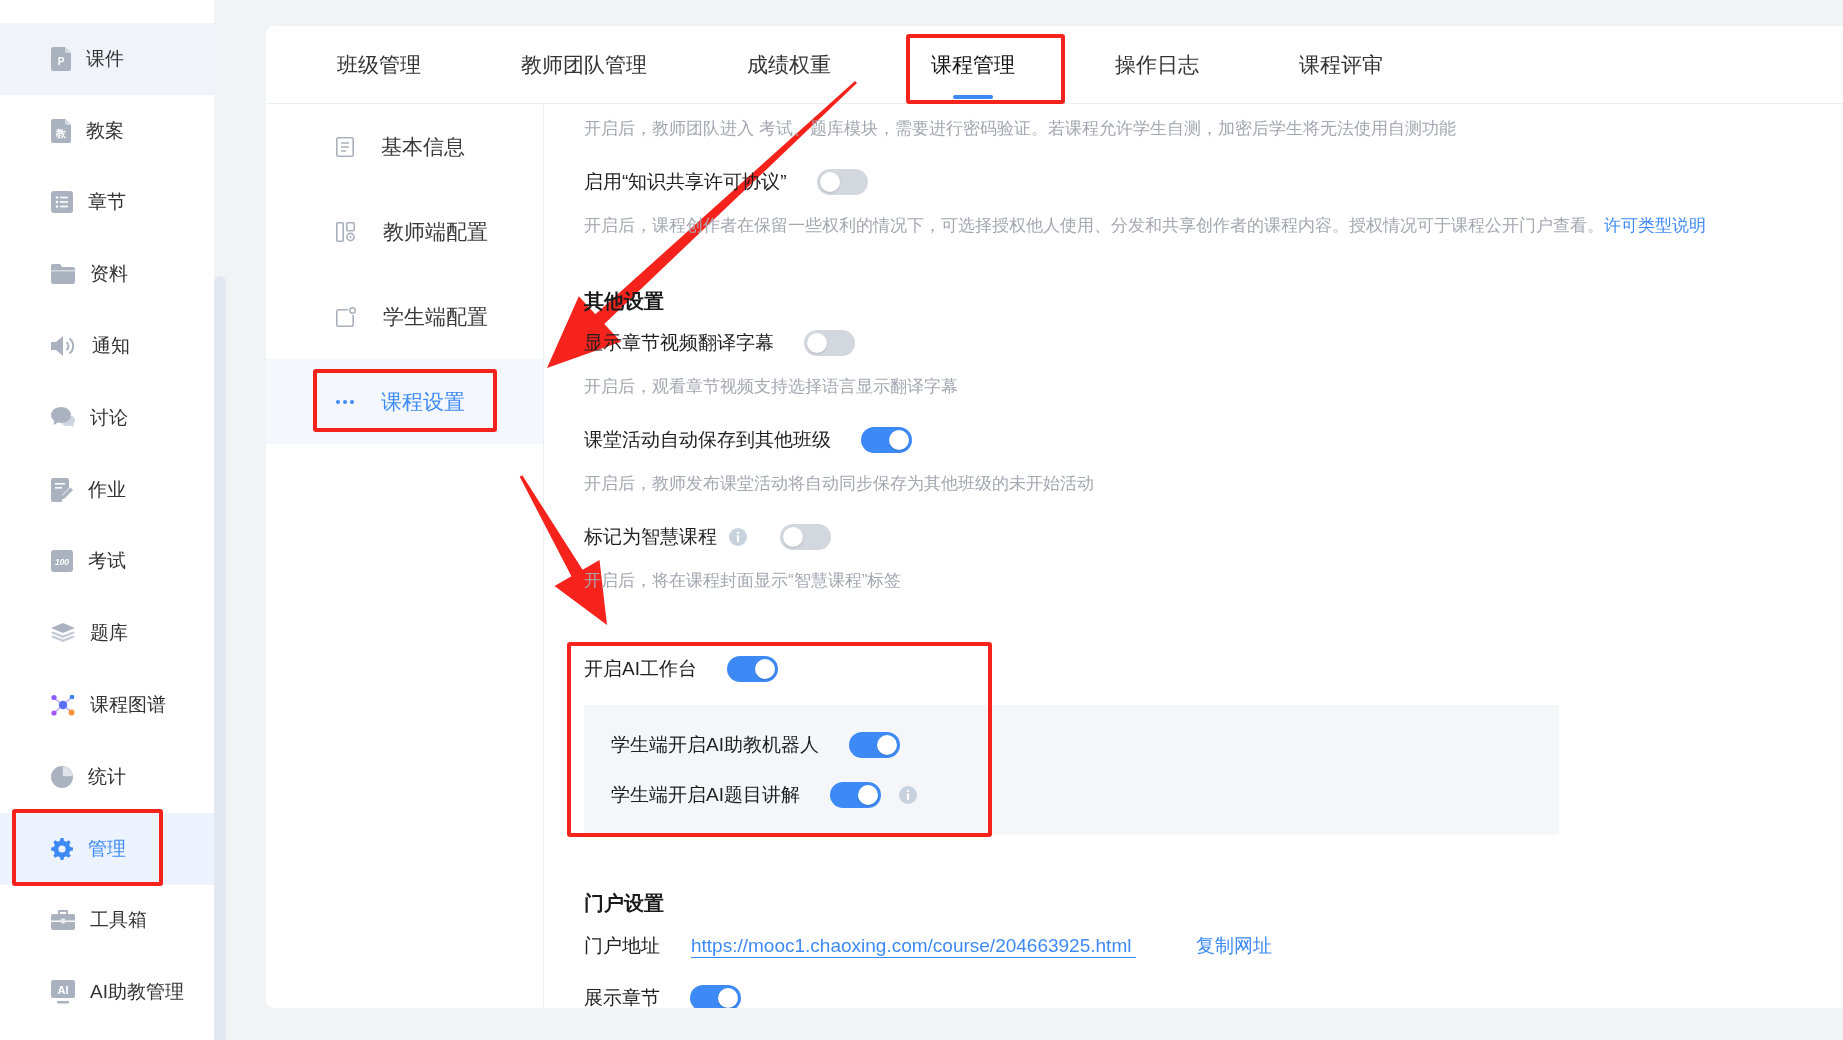 The image size is (1843, 1040). I want to click on sidebar-item: 作业, so click(107, 489).